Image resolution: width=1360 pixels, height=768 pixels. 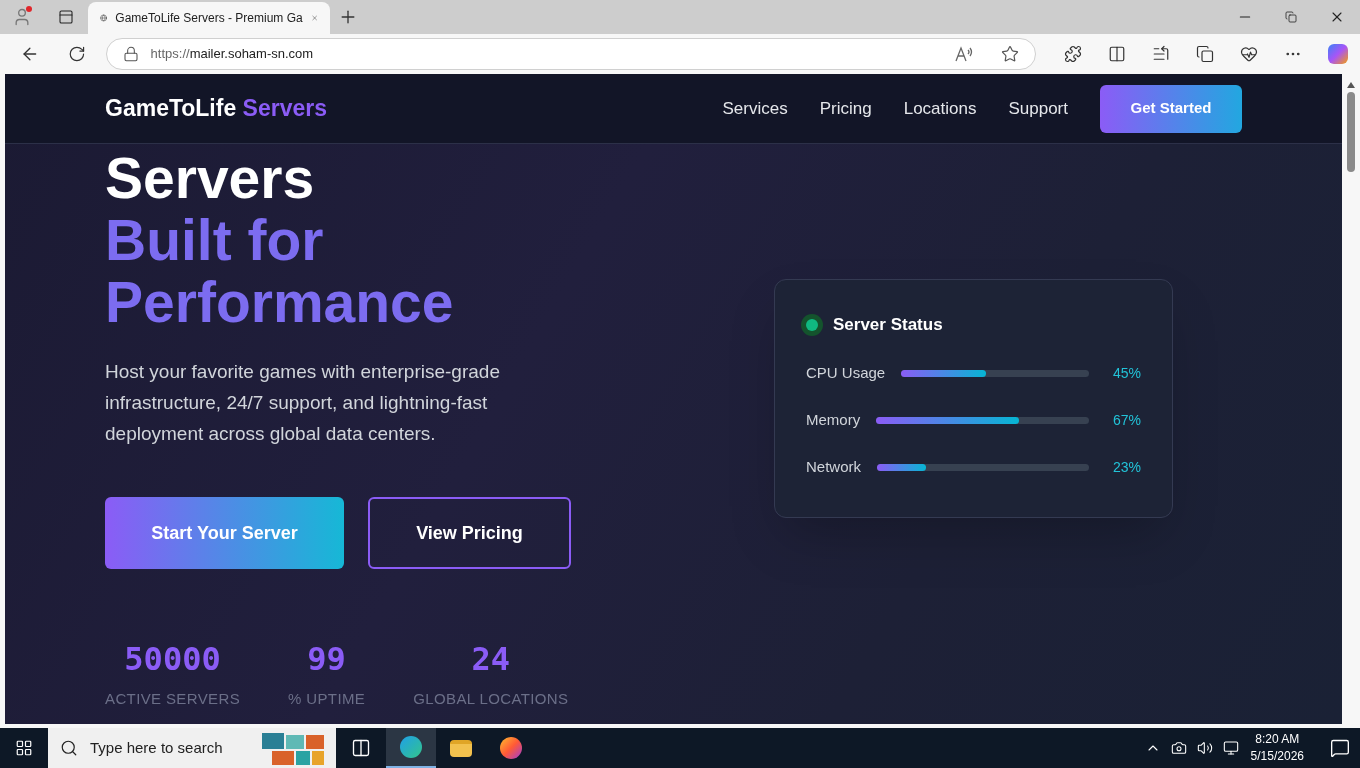 What do you see at coordinates (1204, 748) in the screenshot?
I see `volume-icon` at bounding box center [1204, 748].